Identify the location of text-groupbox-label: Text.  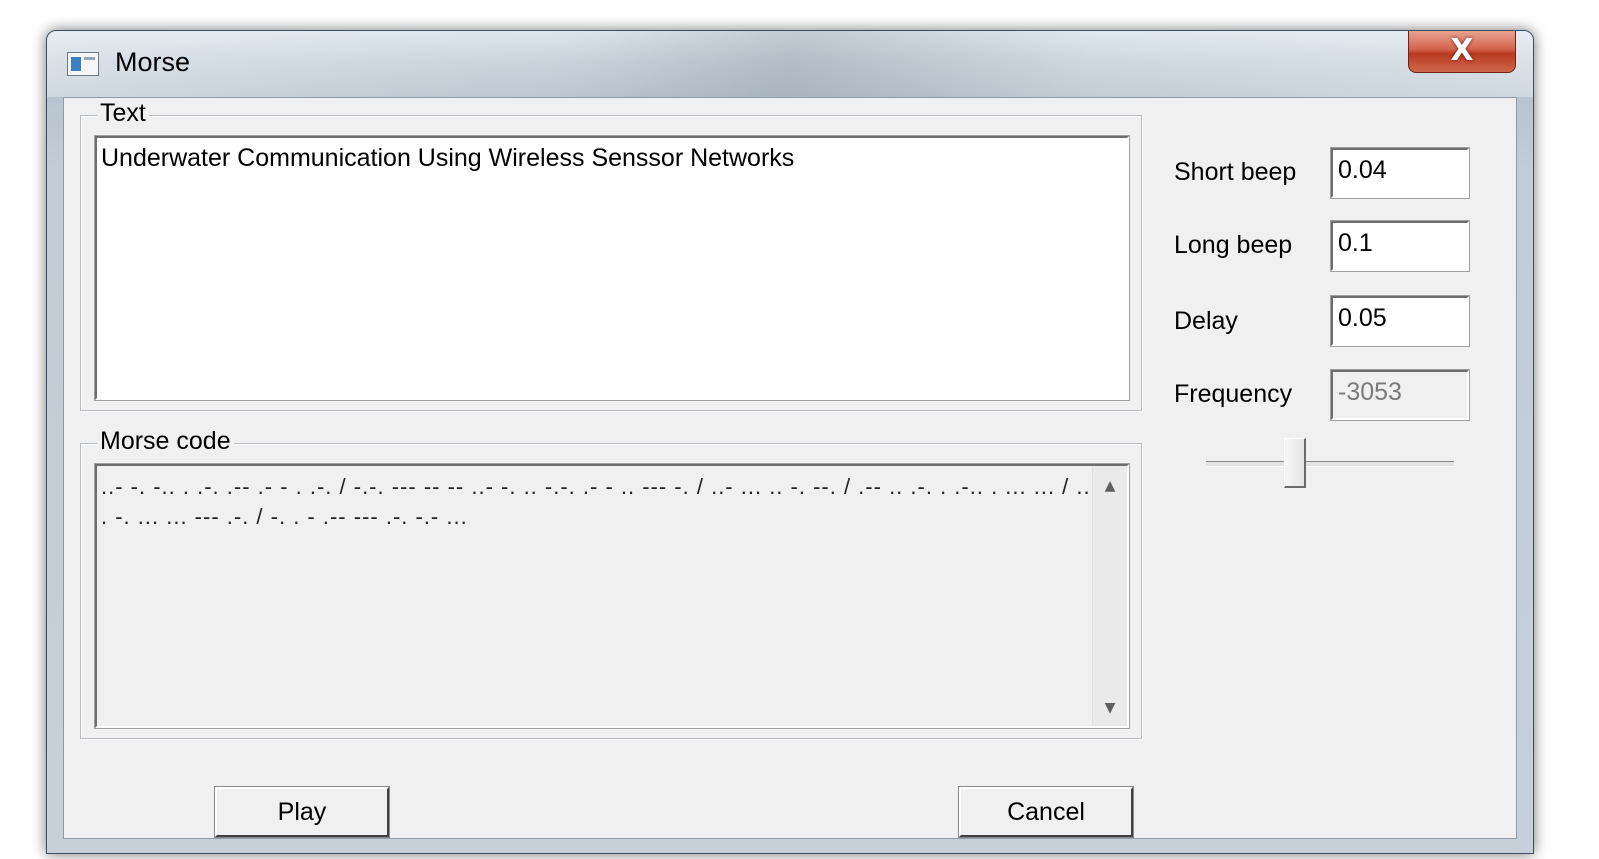
(123, 113).